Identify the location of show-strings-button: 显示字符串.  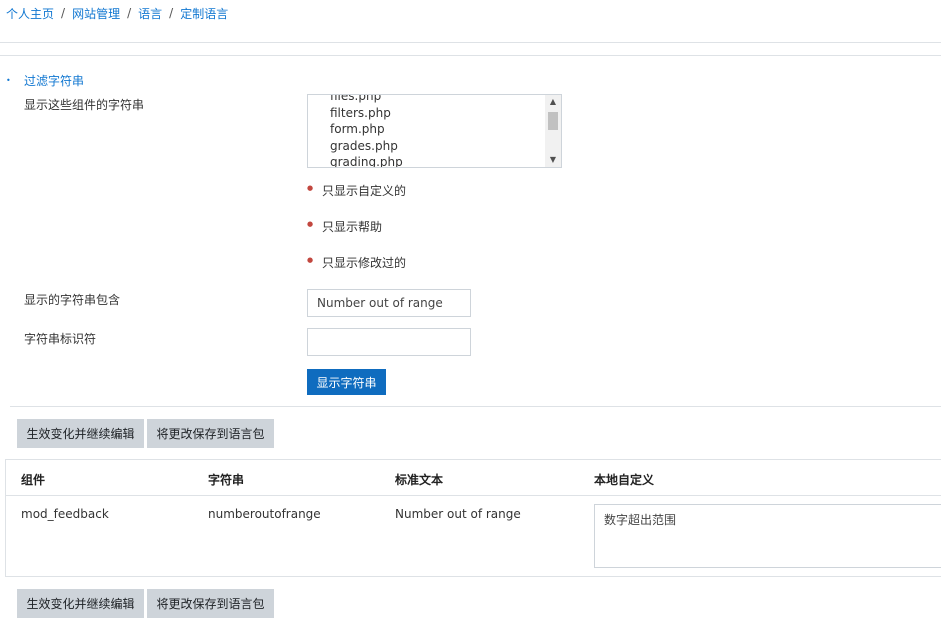
(346, 382).